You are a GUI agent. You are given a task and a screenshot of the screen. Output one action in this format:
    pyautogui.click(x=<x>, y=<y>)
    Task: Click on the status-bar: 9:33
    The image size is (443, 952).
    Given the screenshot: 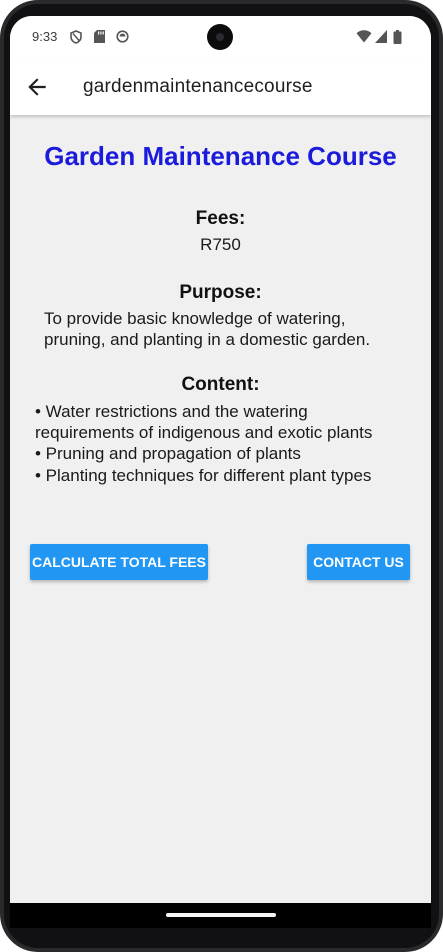 What is the action you would take?
    pyautogui.click(x=220, y=37)
    